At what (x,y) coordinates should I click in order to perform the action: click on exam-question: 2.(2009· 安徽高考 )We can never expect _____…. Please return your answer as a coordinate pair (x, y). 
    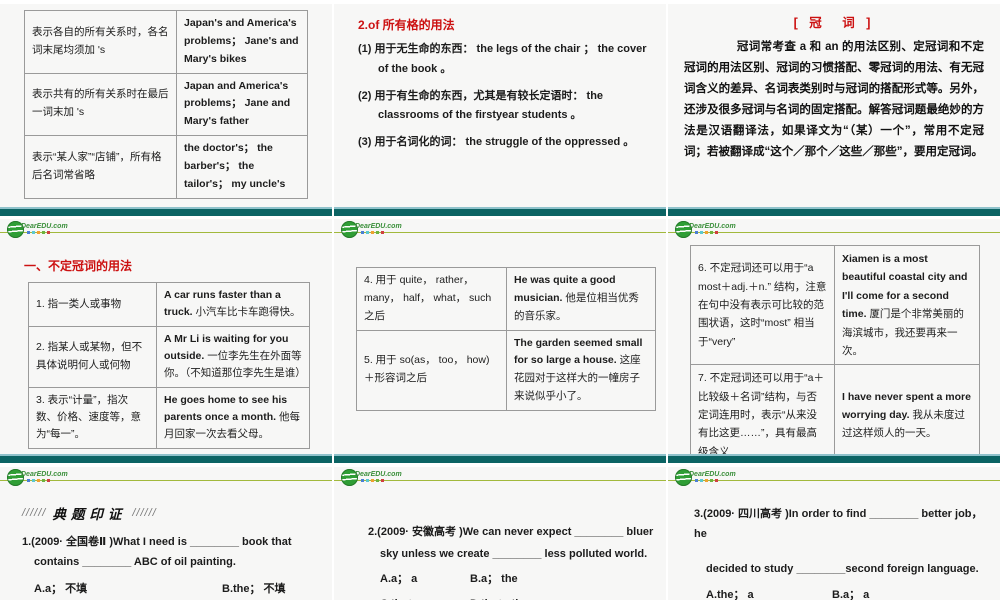
    Looking at the image, I should click on (511, 543).